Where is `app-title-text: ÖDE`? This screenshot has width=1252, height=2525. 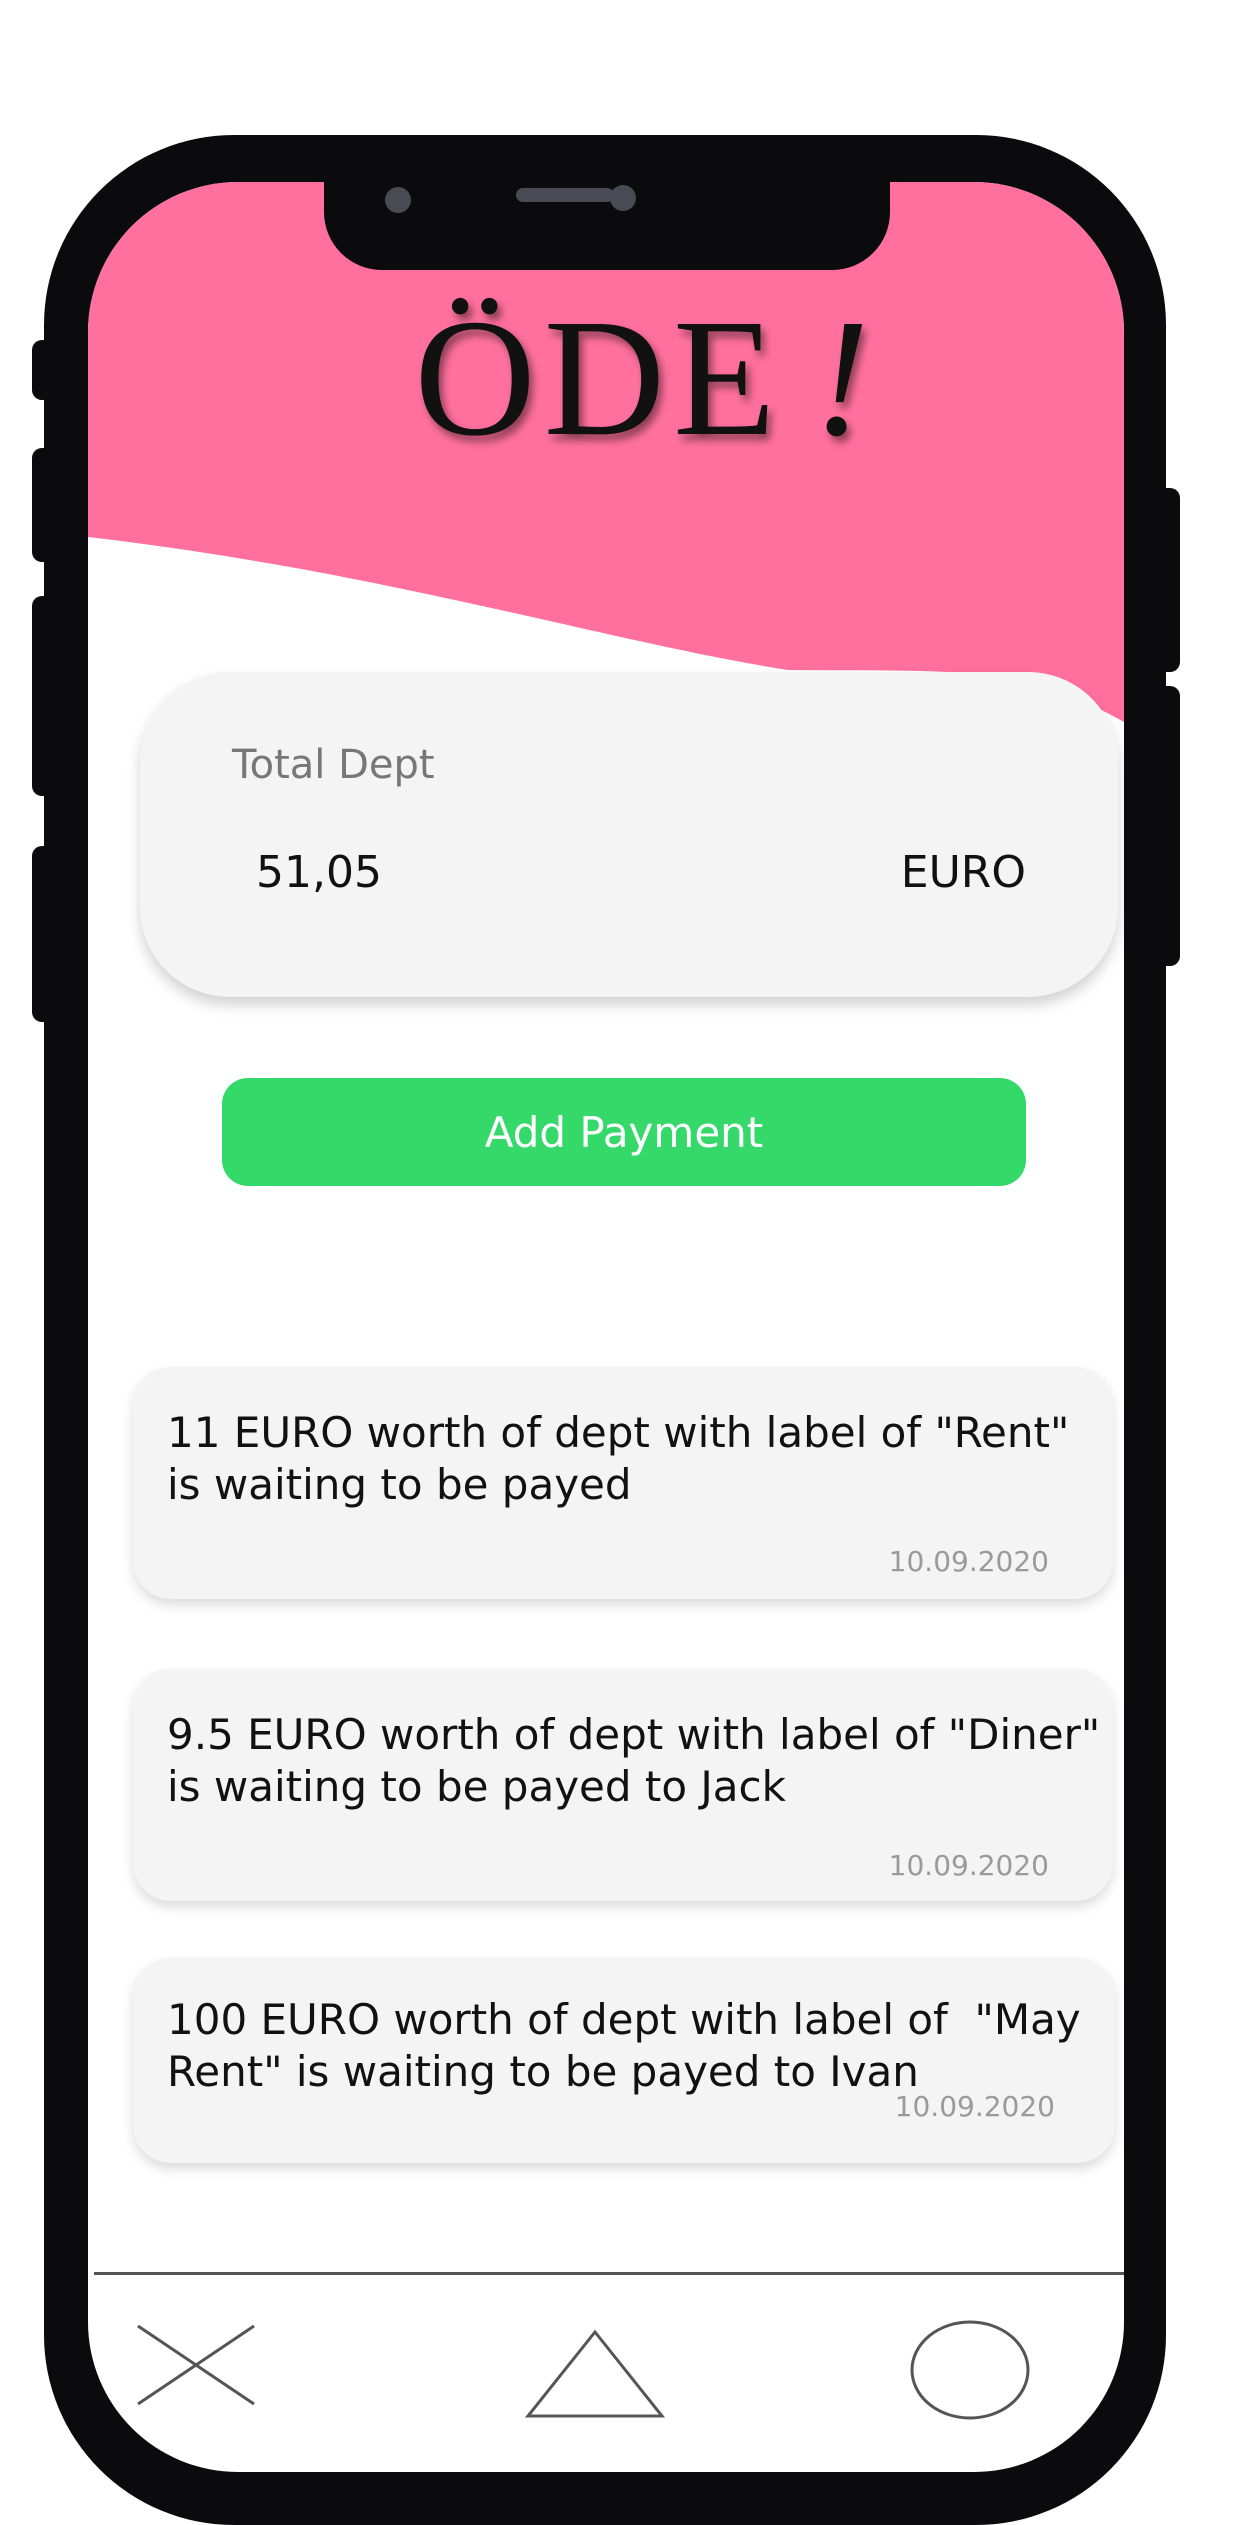 app-title-text: ÖDE is located at coordinates (599, 378).